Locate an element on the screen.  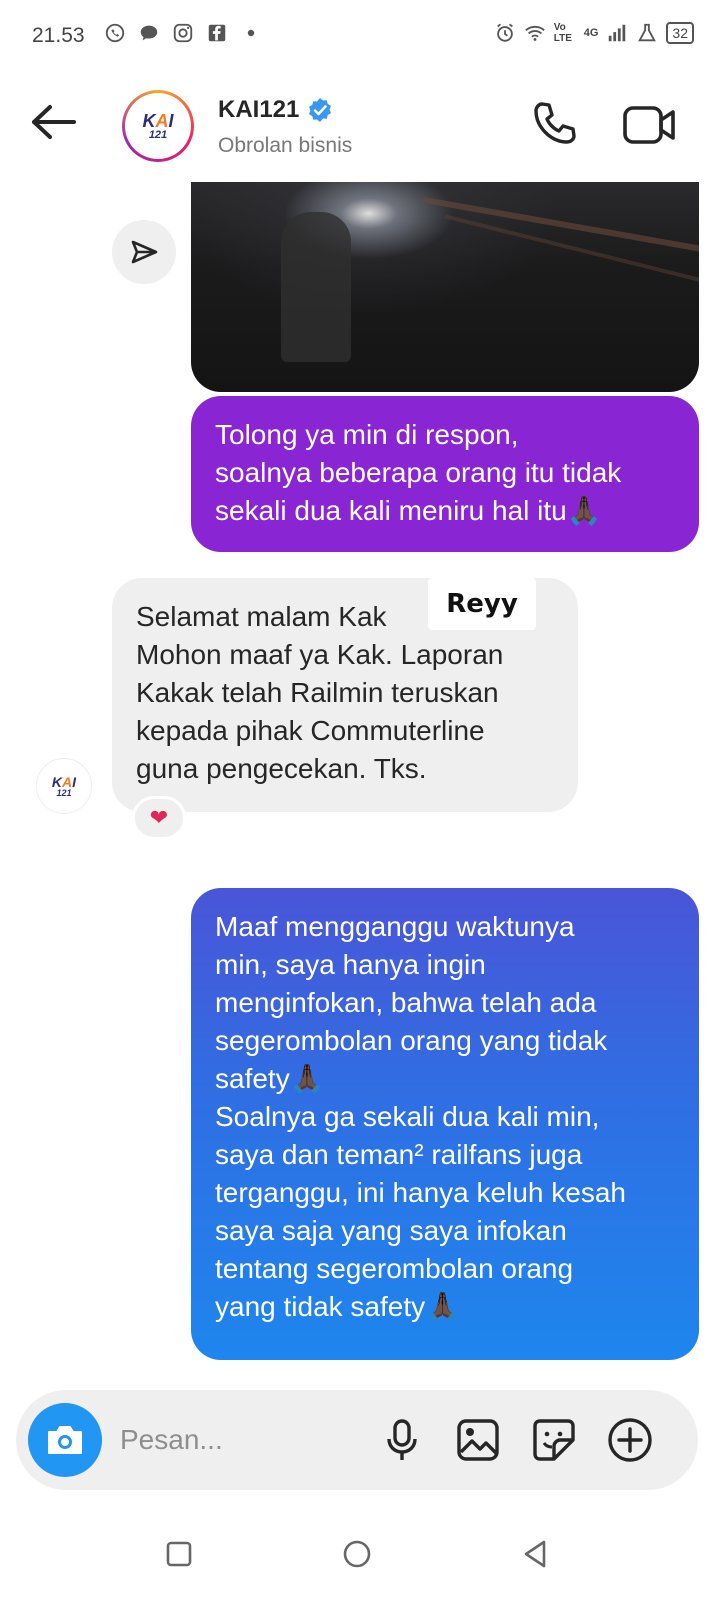
circle-icon is located at coordinates (357, 1554).